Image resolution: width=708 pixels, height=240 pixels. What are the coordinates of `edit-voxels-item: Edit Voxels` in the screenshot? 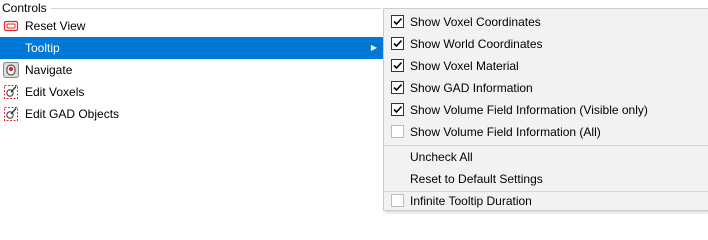 It's located at (191, 92).